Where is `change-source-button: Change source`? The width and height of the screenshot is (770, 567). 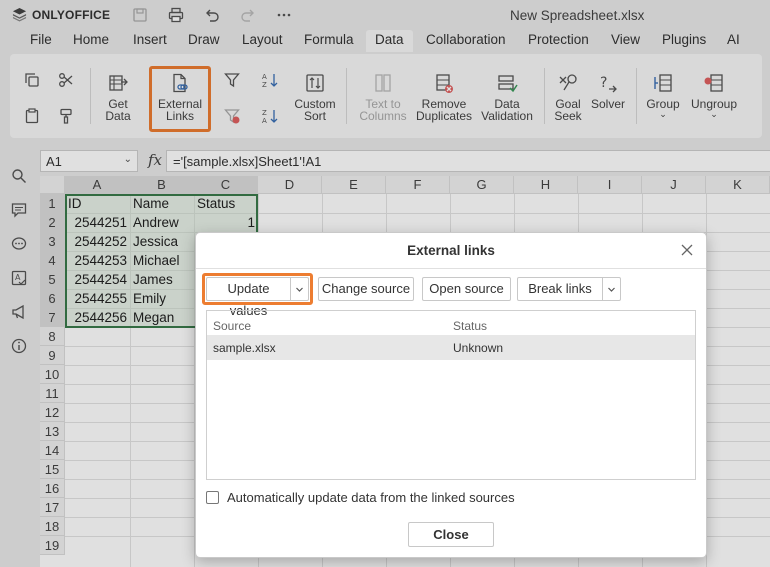 change-source-button: Change source is located at coordinates (366, 289).